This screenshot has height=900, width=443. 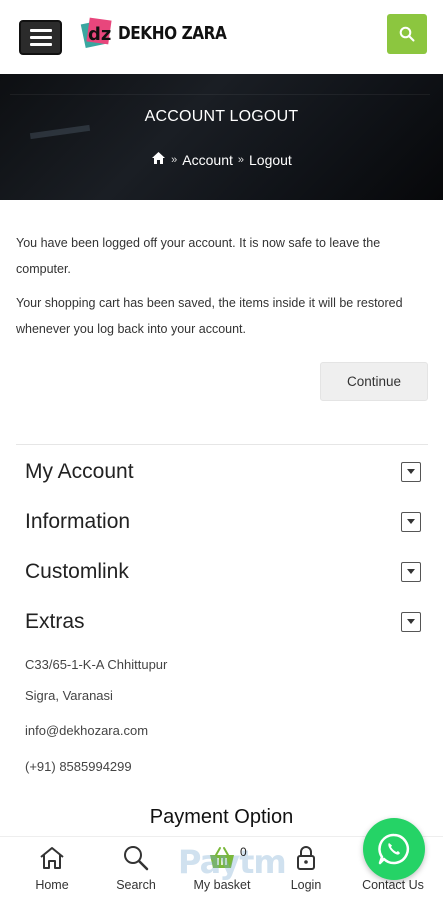 What do you see at coordinates (223, 522) in the screenshot?
I see `accordion-information: Information` at bounding box center [223, 522].